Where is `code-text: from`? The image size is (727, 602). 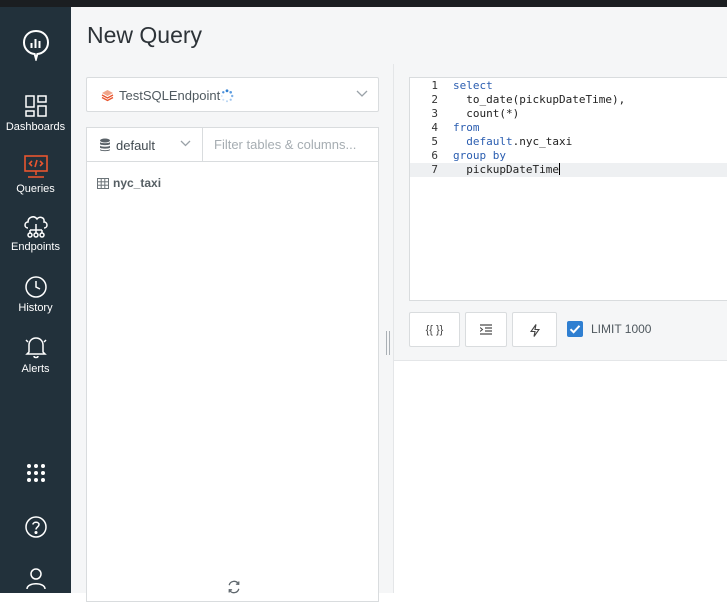
code-text: from is located at coordinates (466, 128).